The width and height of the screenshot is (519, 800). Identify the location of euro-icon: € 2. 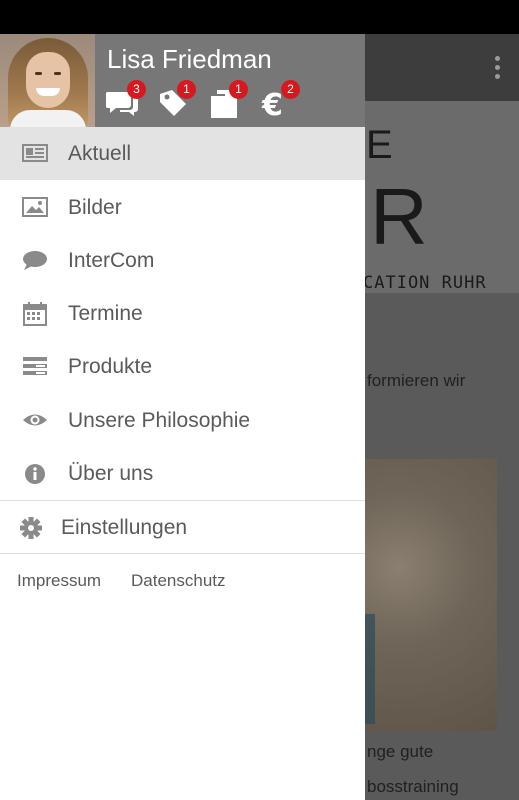
(280, 101).